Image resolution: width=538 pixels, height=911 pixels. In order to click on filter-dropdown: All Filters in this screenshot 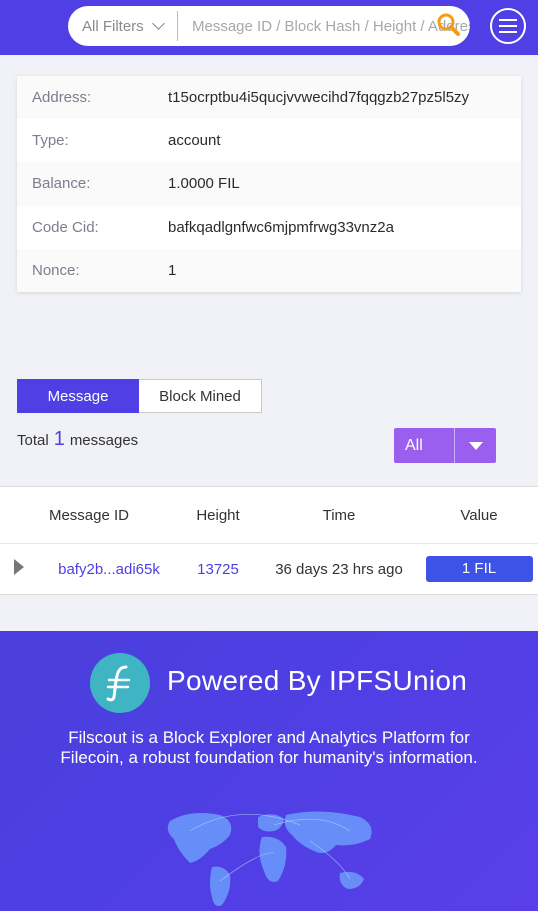, I will do `click(123, 26)`.